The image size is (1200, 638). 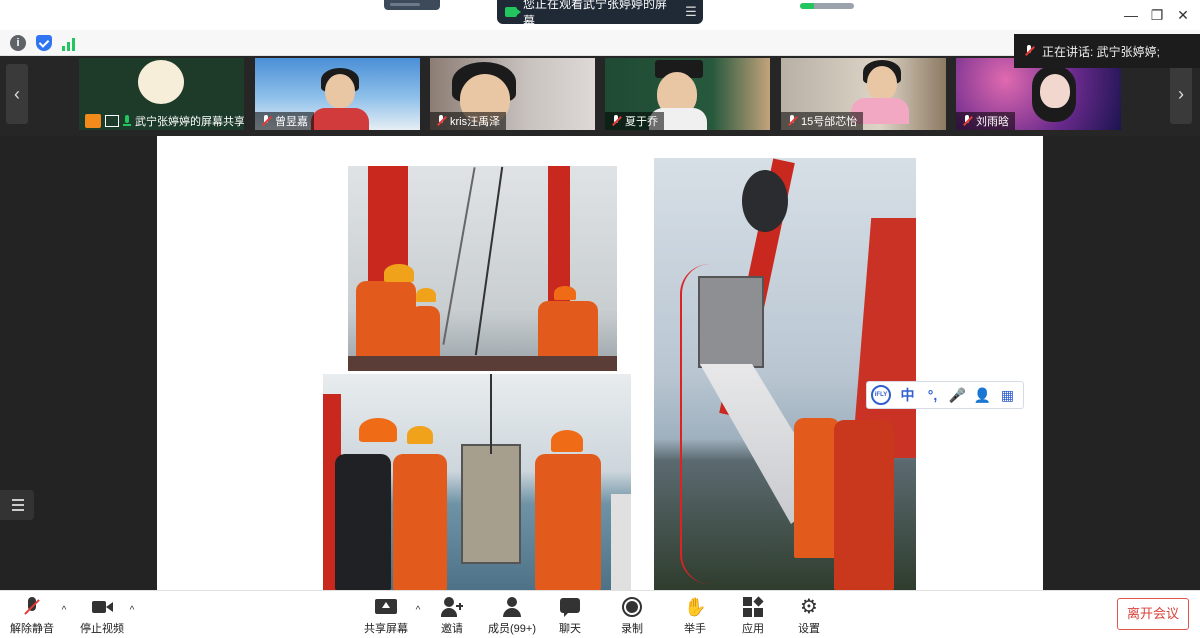 What do you see at coordinates (691, 12) in the screenshot?
I see `menu-icon: ☰` at bounding box center [691, 12].